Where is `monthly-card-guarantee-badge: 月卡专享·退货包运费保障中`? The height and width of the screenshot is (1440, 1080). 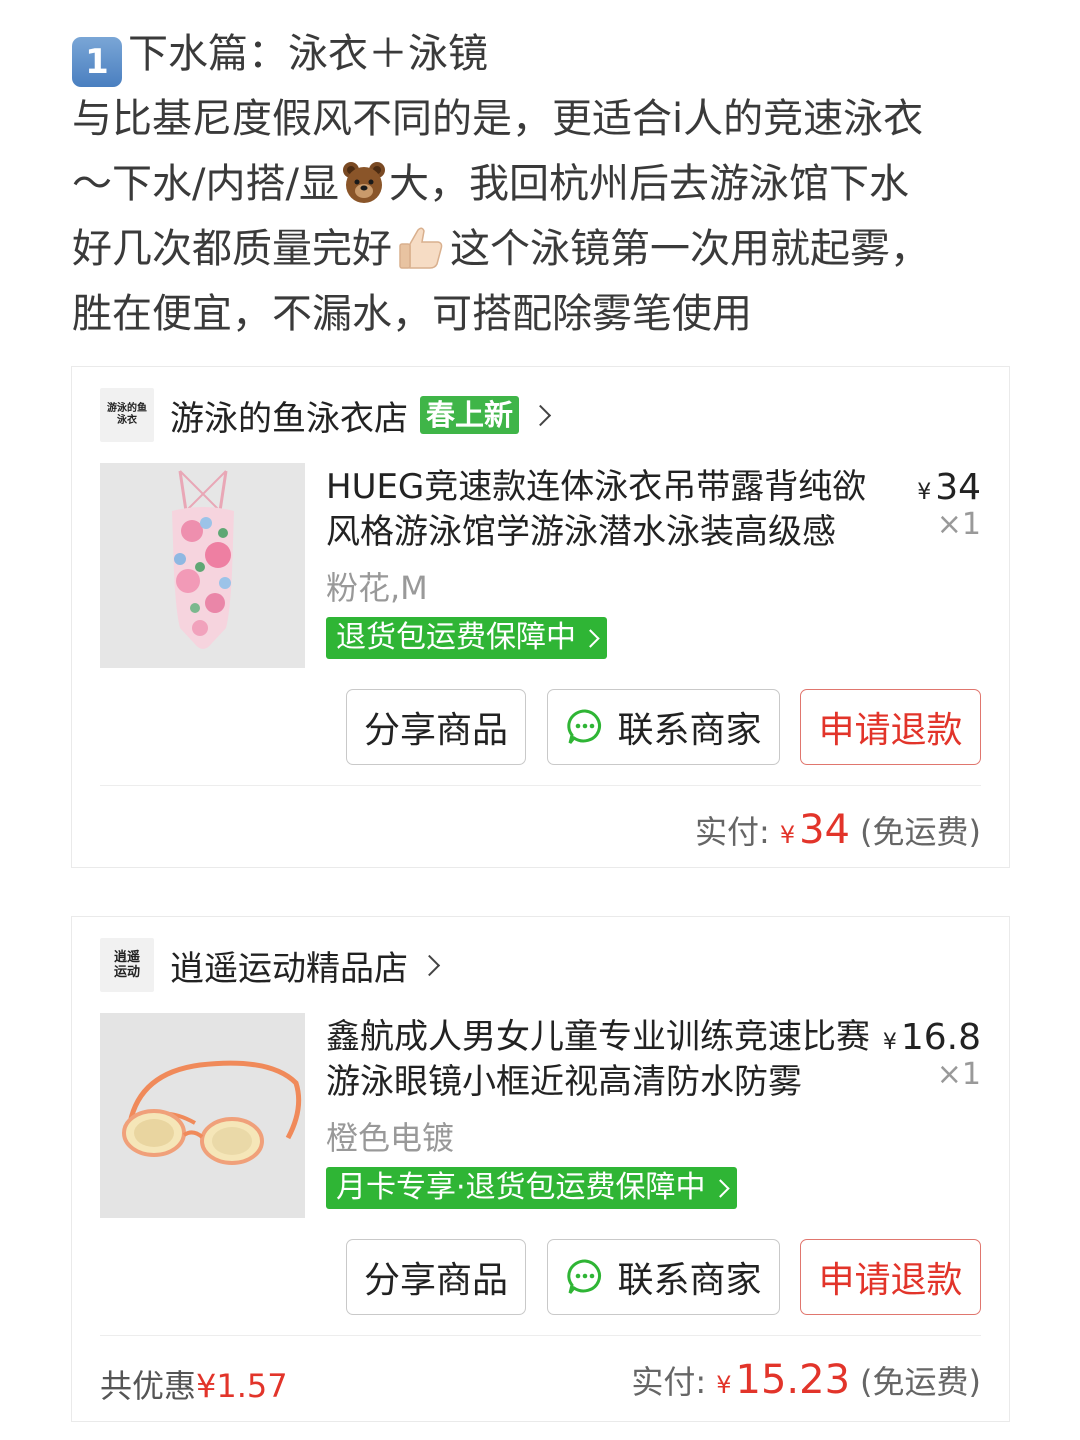
monthly-card-guarantee-badge: 月卡专享·退货包运费保障中 is located at coordinates (531, 1188).